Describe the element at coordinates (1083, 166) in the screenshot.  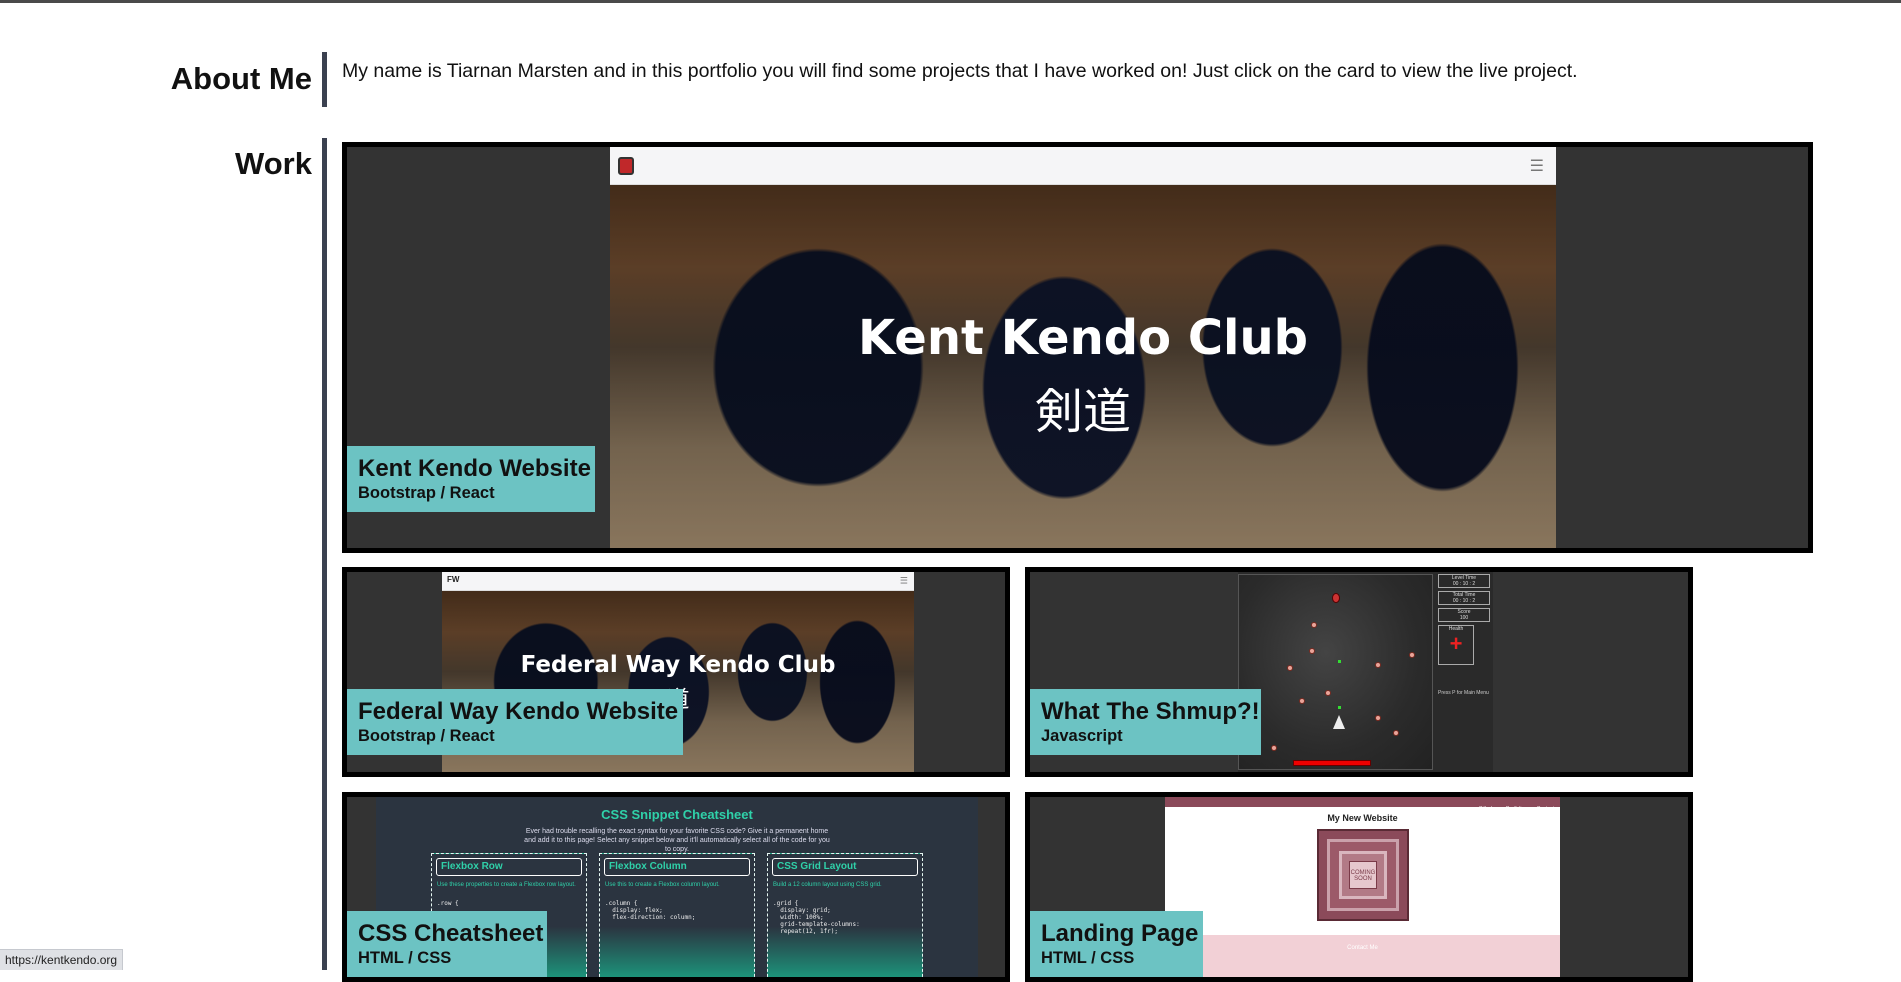
I see `screenshot-navbar: ☰` at that location.